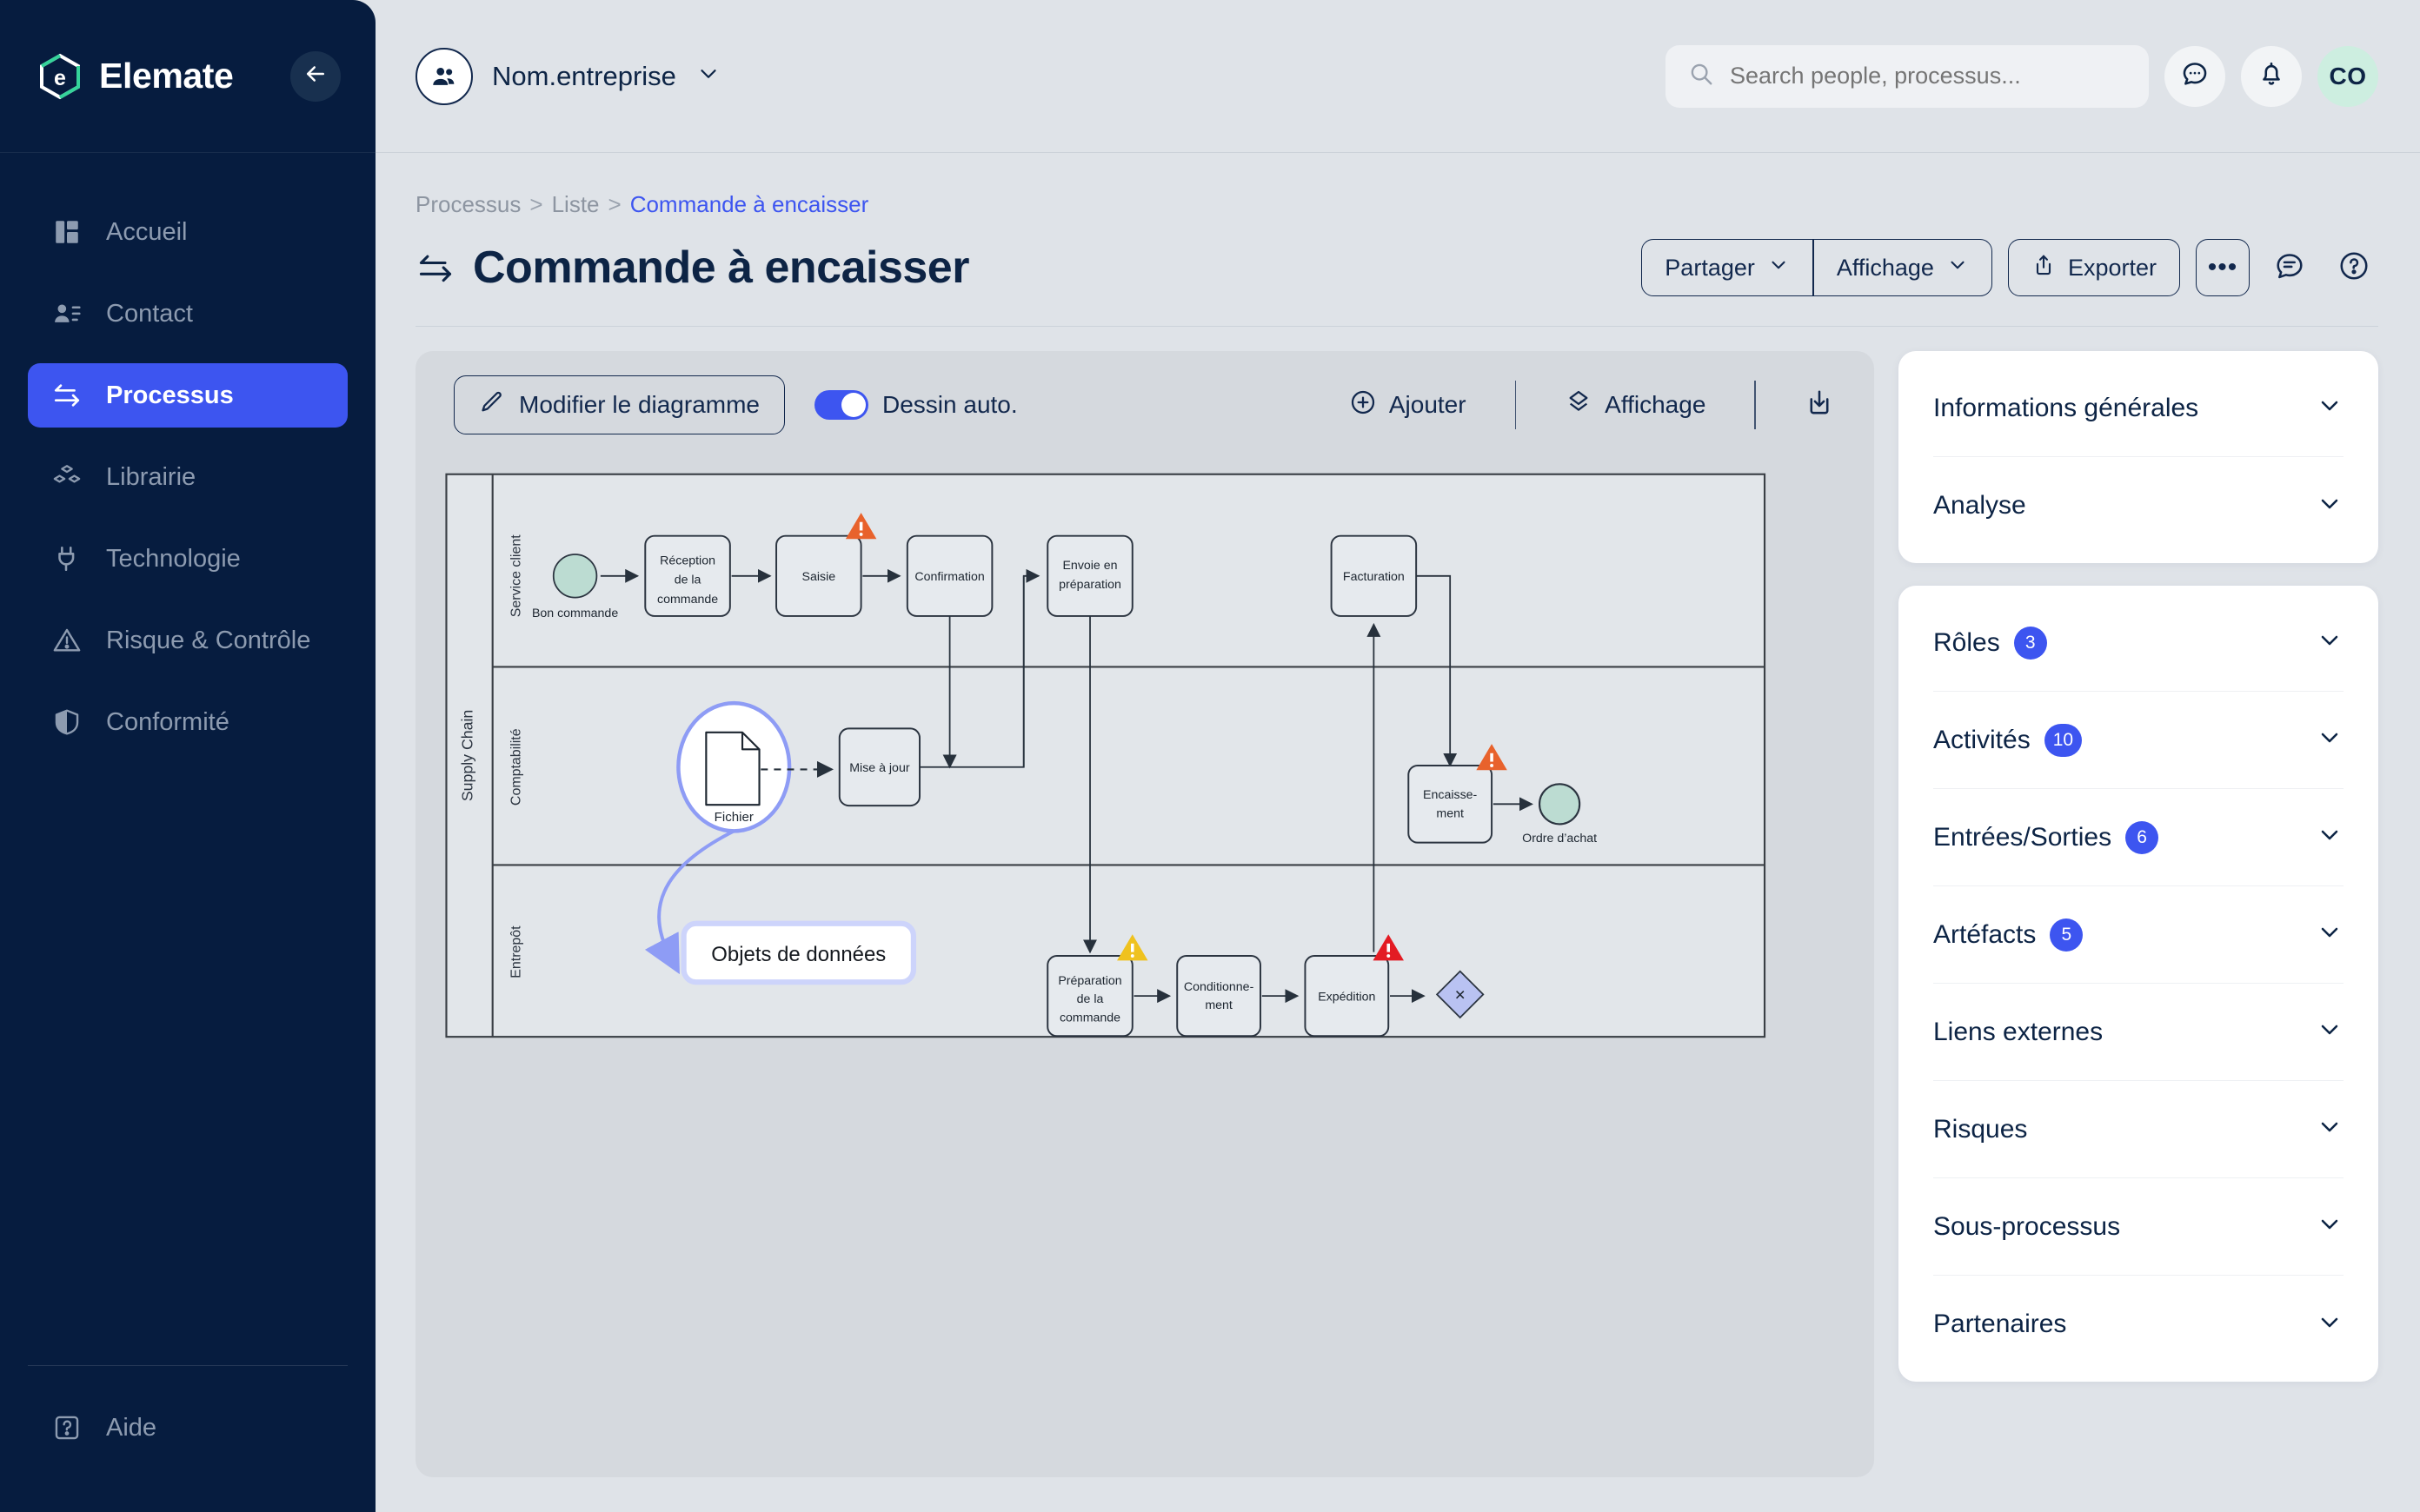 The height and width of the screenshot is (1512, 2420). Describe the element at coordinates (1374, 575) in the screenshot. I see `node-facturation: Facturation` at that location.